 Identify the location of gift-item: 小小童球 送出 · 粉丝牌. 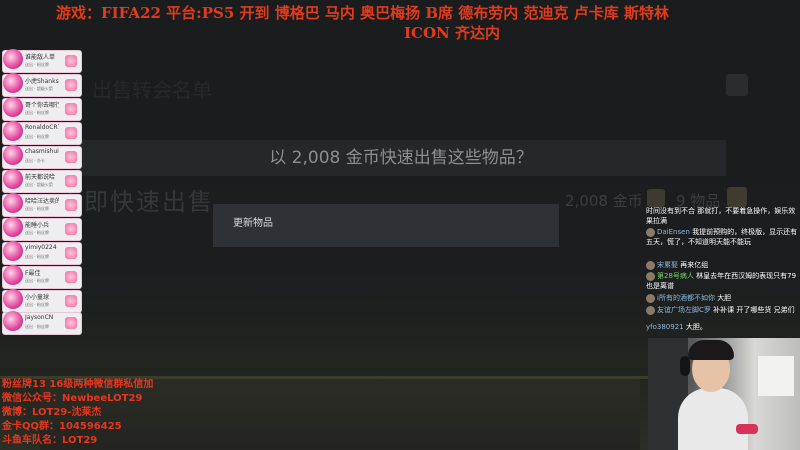
(42, 301).